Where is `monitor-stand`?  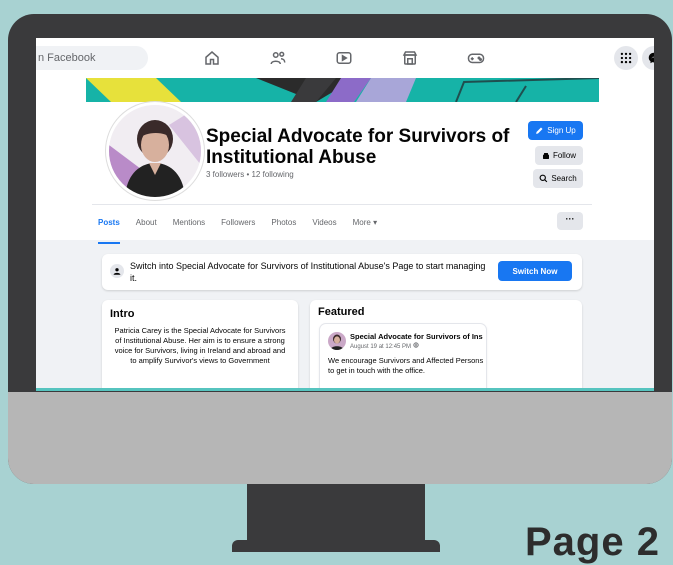
monitor-stand is located at coordinates (336, 516).